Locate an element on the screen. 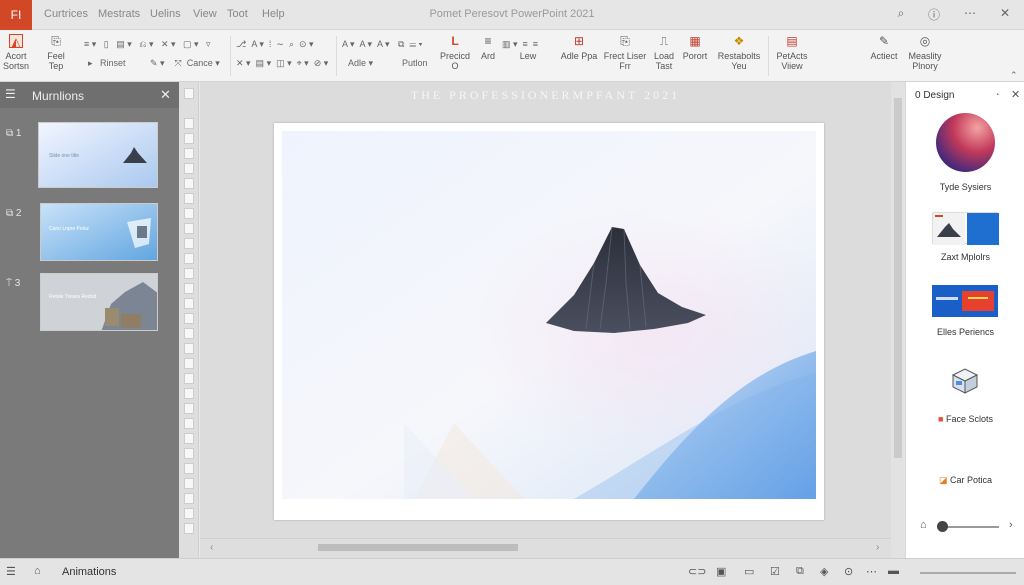  status-label: Animations is located at coordinates (89, 572).